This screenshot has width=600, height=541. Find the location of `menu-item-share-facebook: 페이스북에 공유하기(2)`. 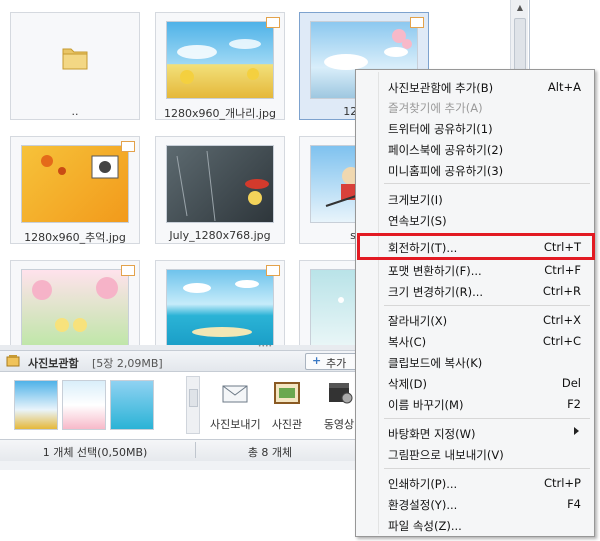

menu-item-share-facebook: 페이스북에 공유하기(2) is located at coordinates (488, 149).